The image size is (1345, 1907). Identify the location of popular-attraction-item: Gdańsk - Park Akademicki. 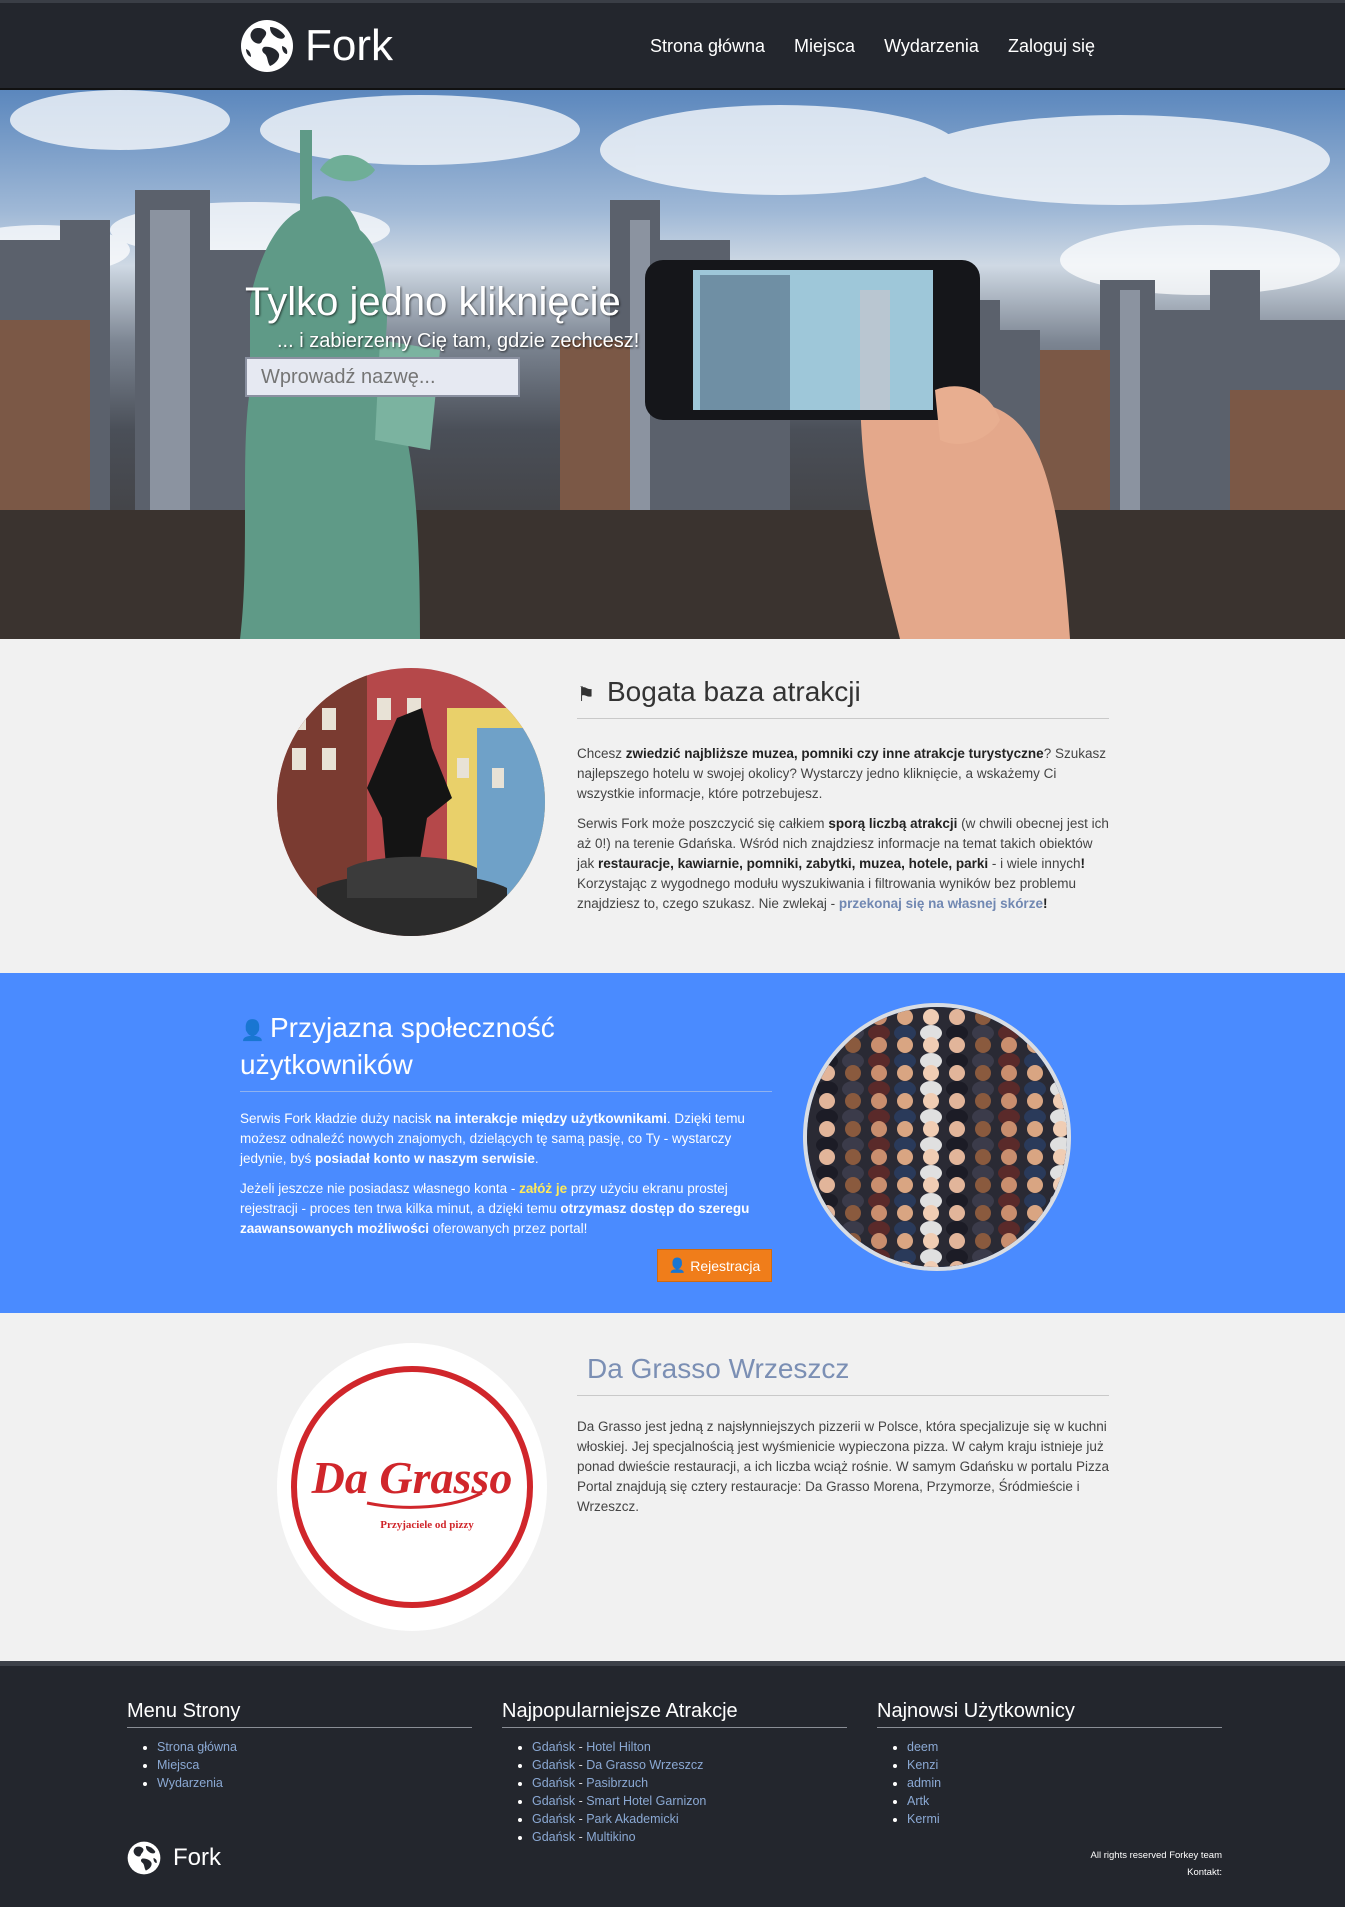
(689, 1819).